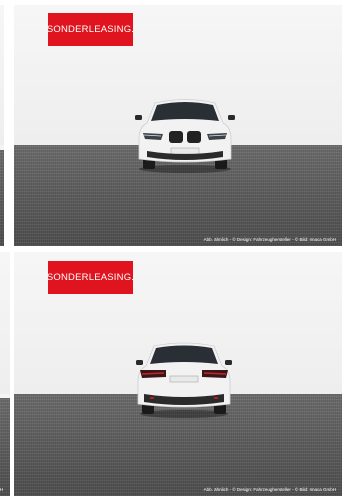  What do you see at coordinates (2, 489) in the screenshot?
I see `image-credit-fragment: H` at bounding box center [2, 489].